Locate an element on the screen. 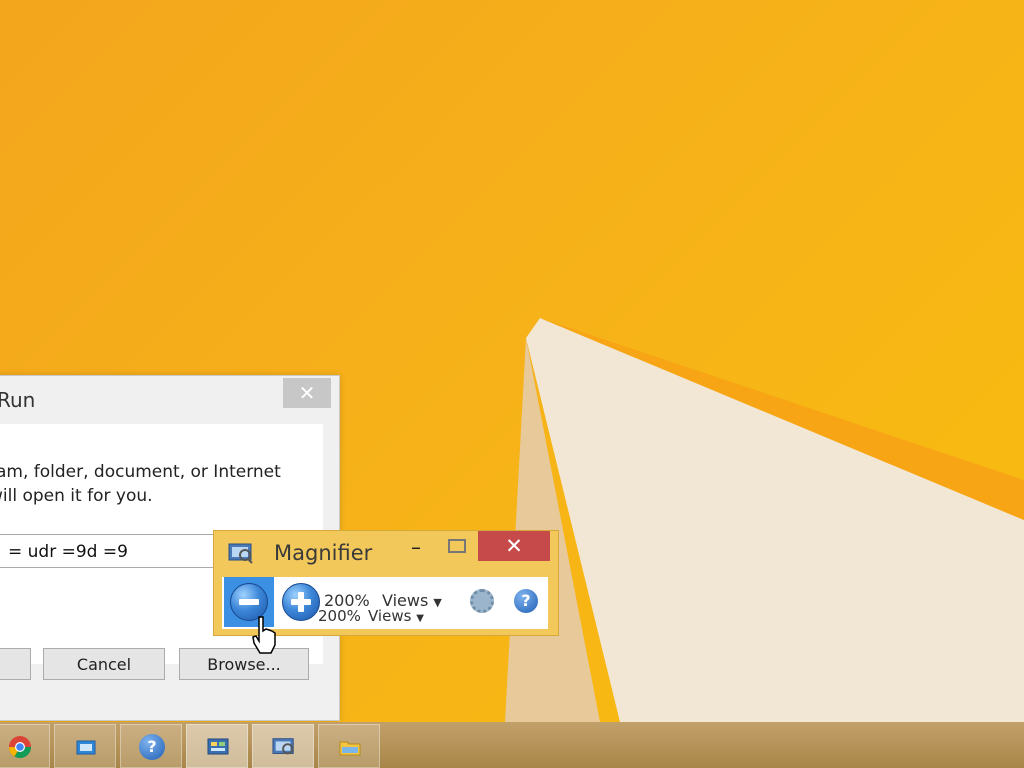  cancel-button: Cancel is located at coordinates (104, 664).